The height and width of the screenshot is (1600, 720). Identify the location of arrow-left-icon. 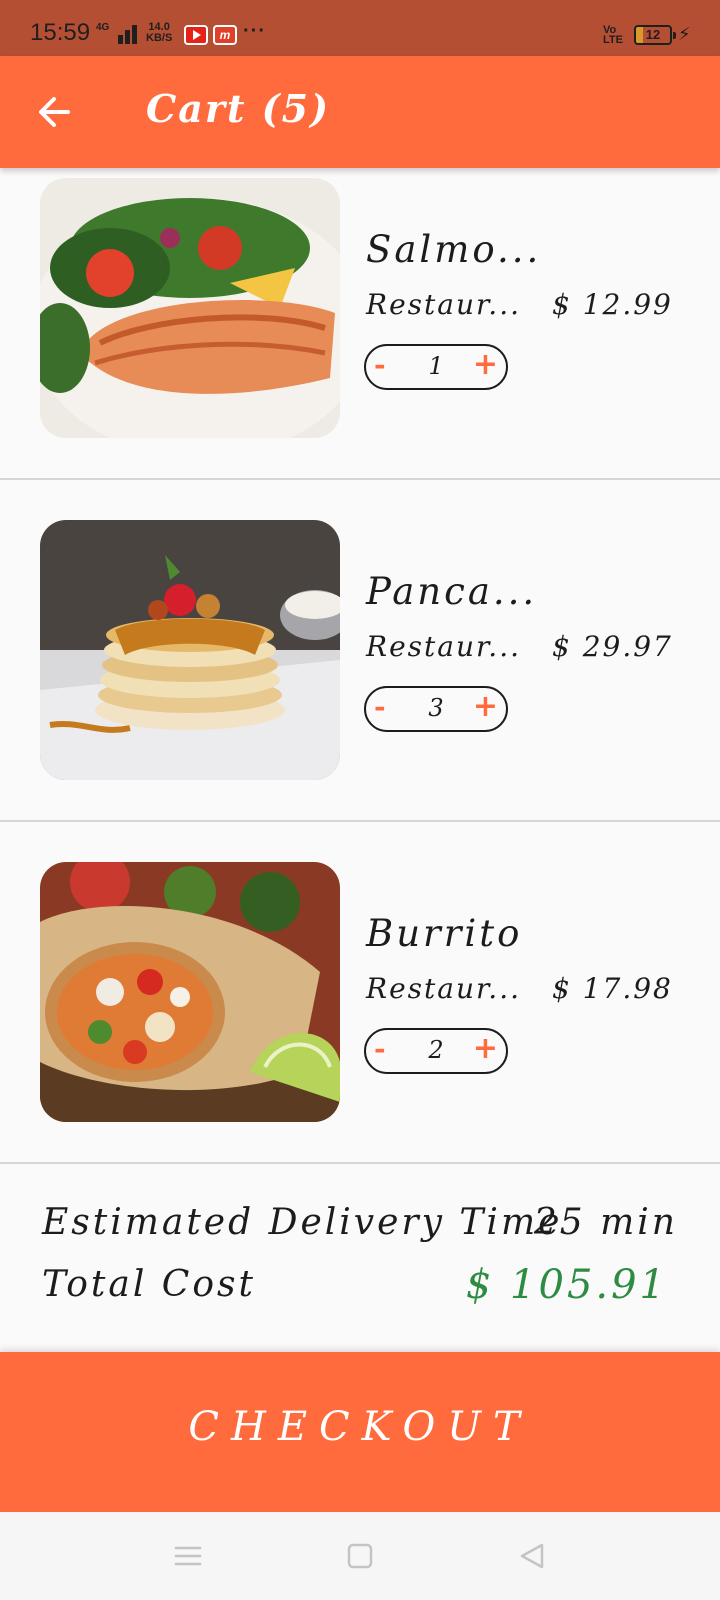
(54, 112).